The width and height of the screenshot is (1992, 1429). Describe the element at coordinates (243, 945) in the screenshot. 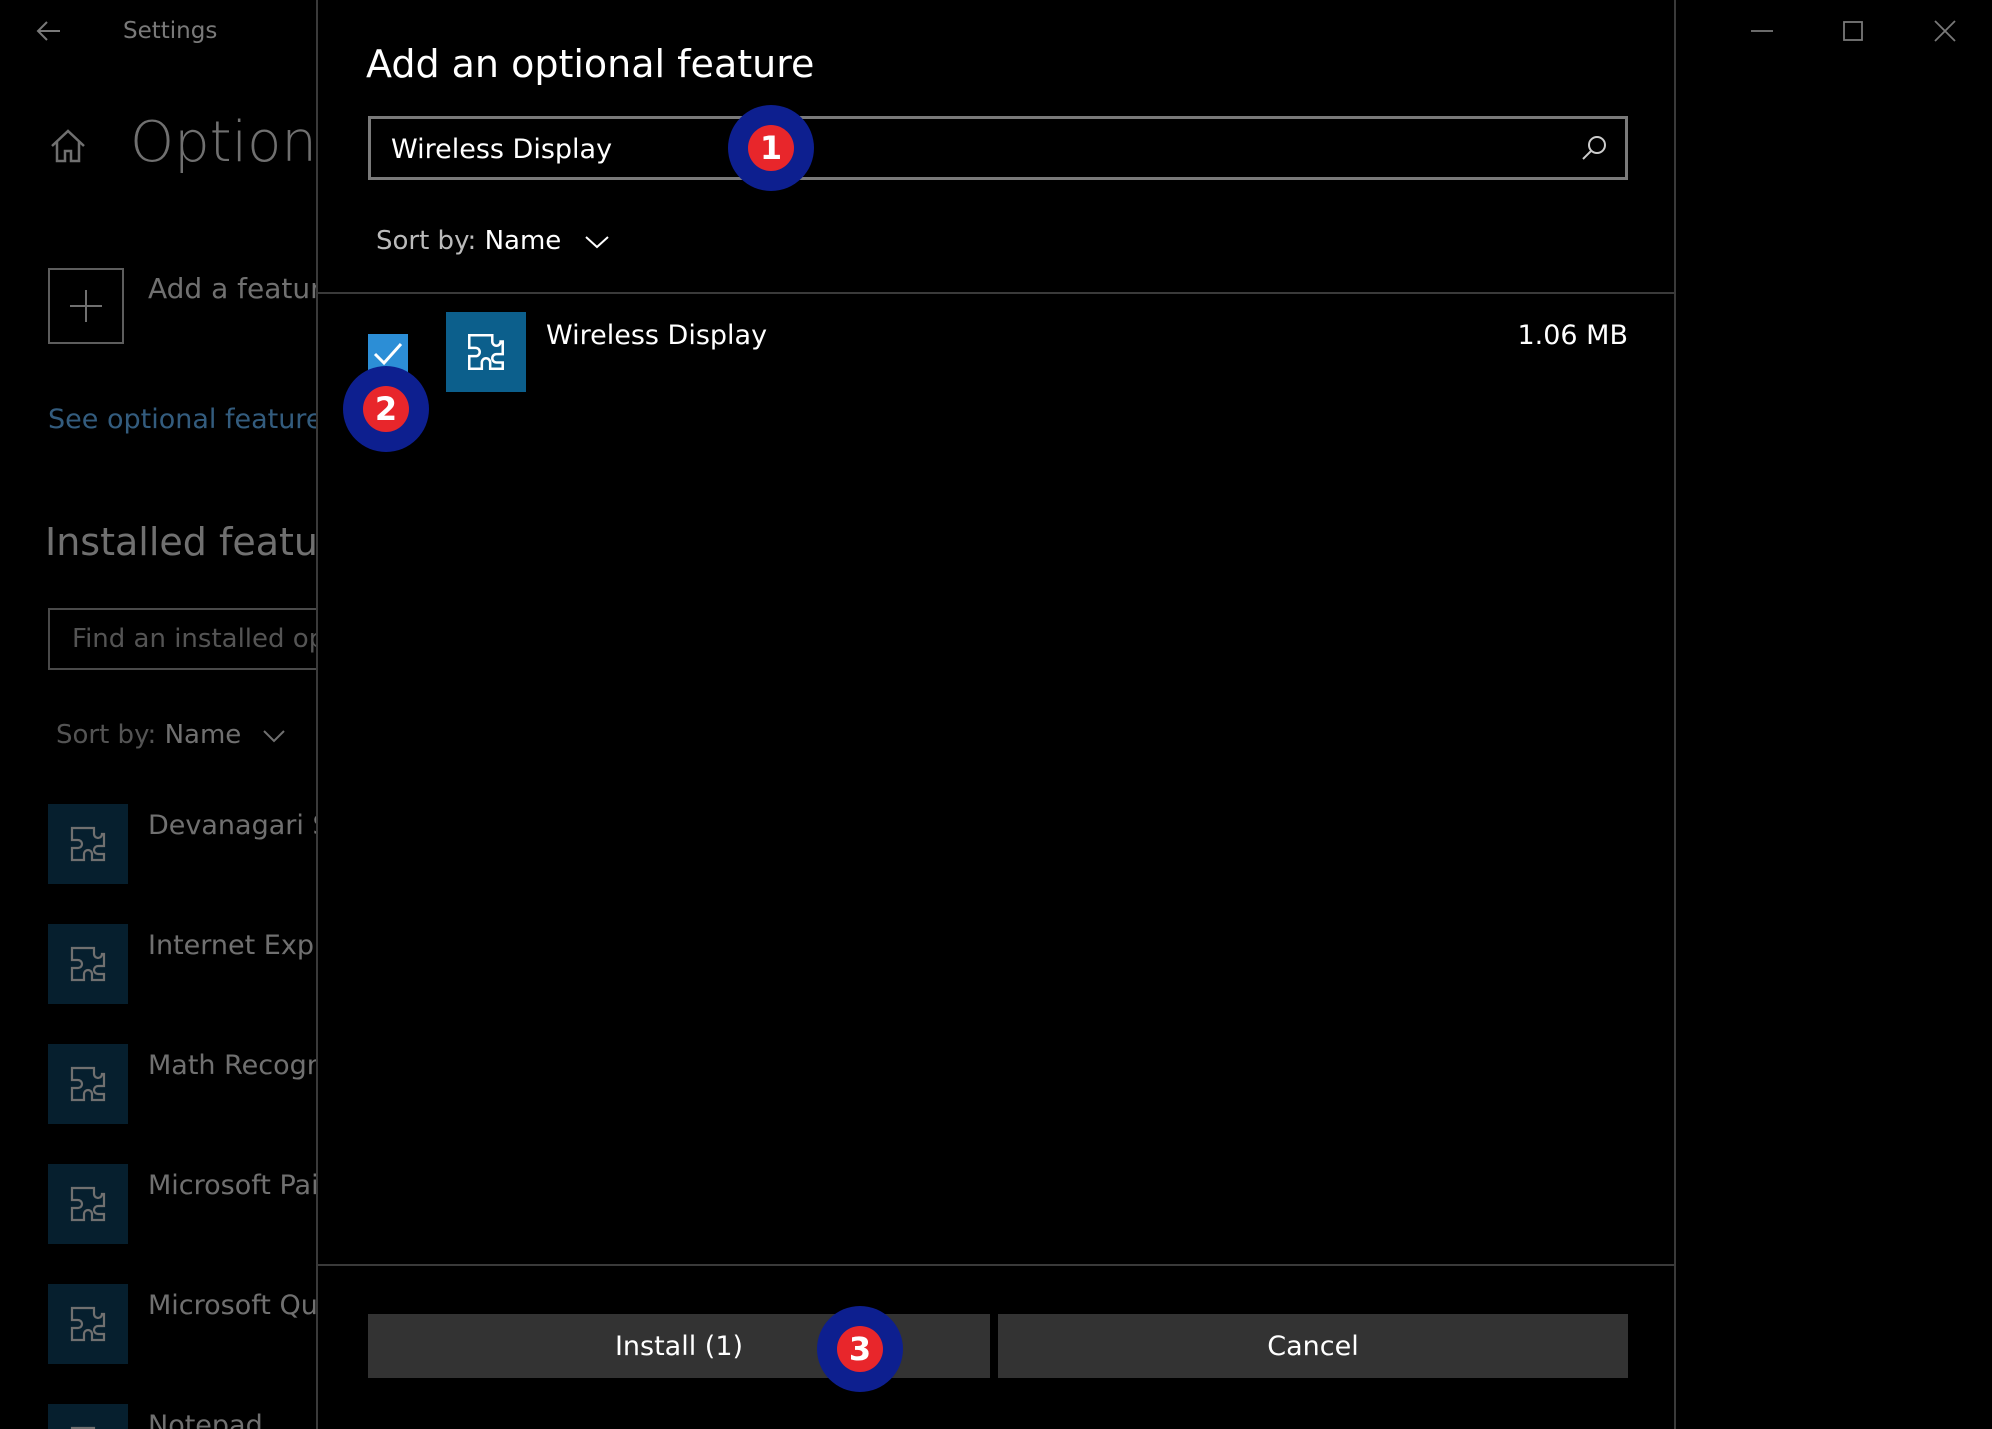

I see `installed-item-name: Internet Explo` at that location.